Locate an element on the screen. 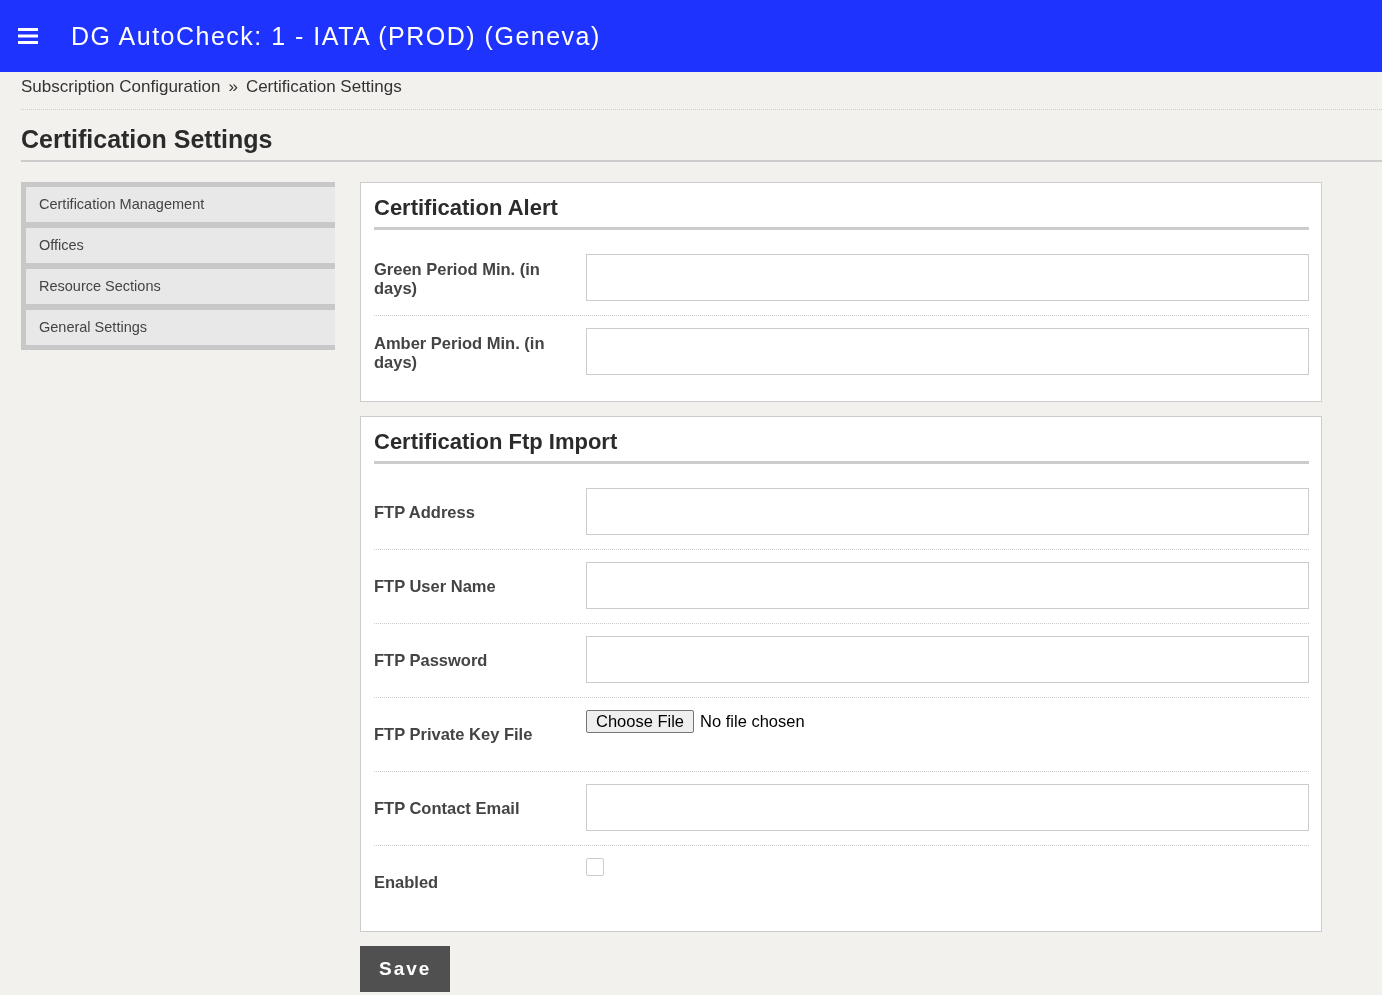  field-label: Green Period Min. (in days) is located at coordinates (457, 278).